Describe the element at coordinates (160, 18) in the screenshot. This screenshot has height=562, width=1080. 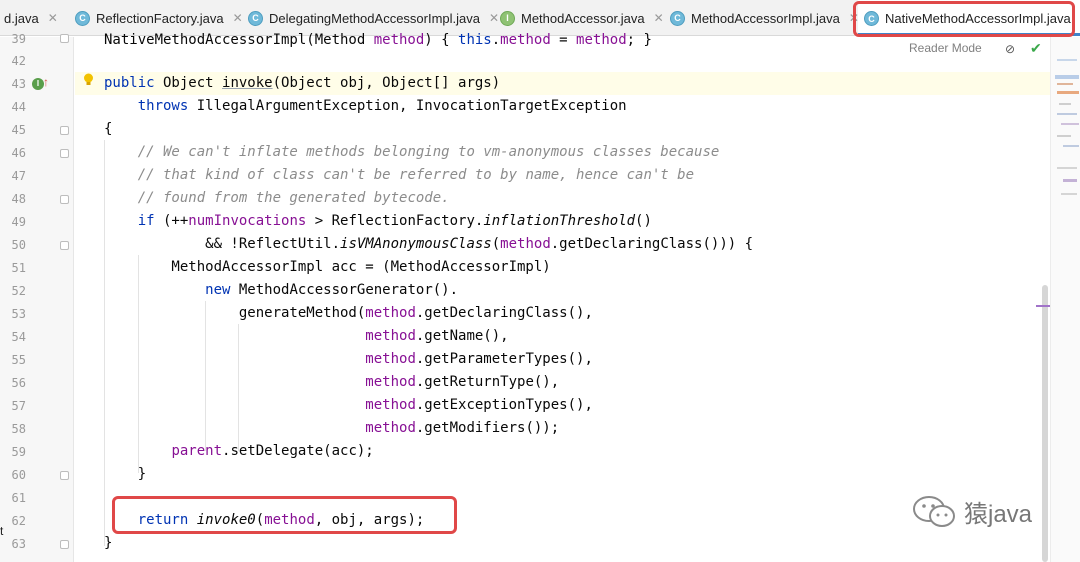
I see `tab-label: ReflectionFactory.java` at that location.